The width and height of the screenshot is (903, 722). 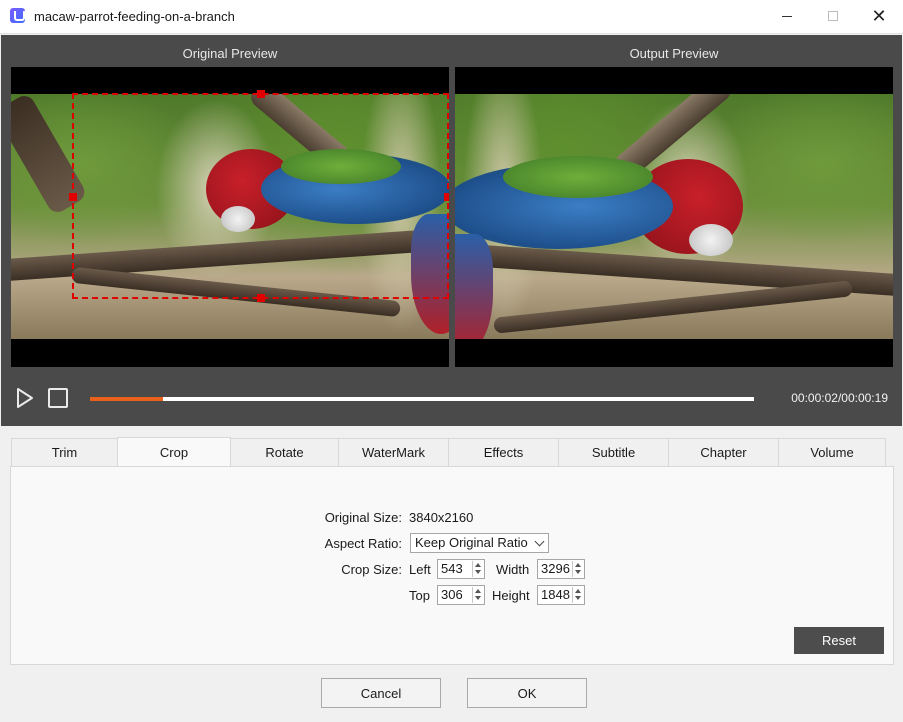 What do you see at coordinates (259, 196) in the screenshot?
I see `crop-selection-box` at bounding box center [259, 196].